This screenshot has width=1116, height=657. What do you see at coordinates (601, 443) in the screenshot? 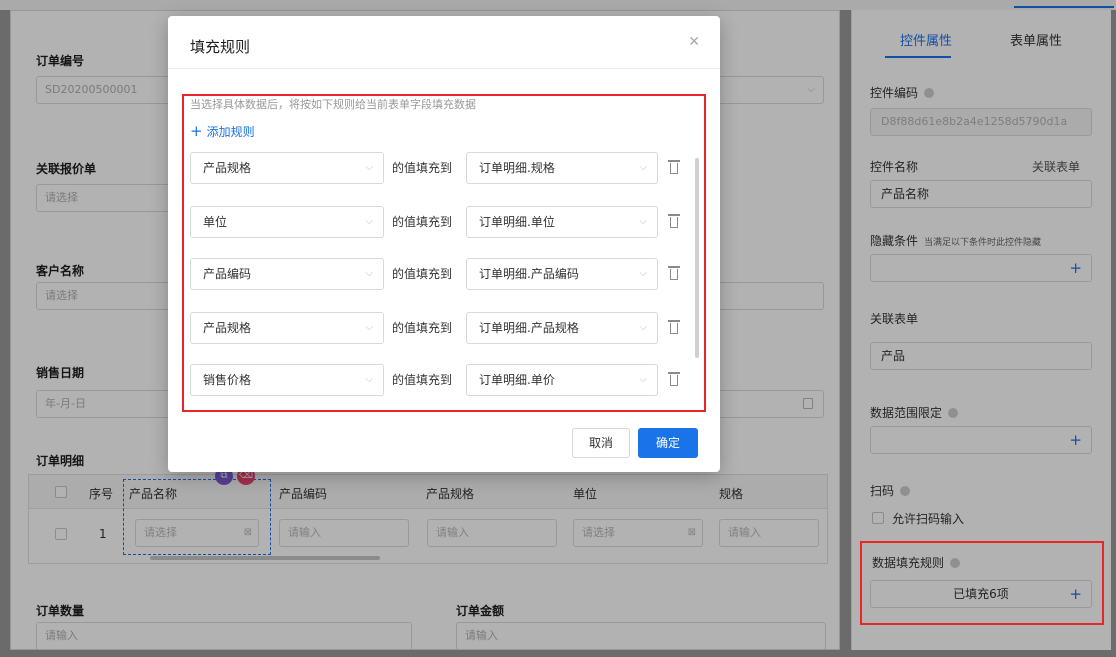
I see `cancel-button: 取消` at bounding box center [601, 443].